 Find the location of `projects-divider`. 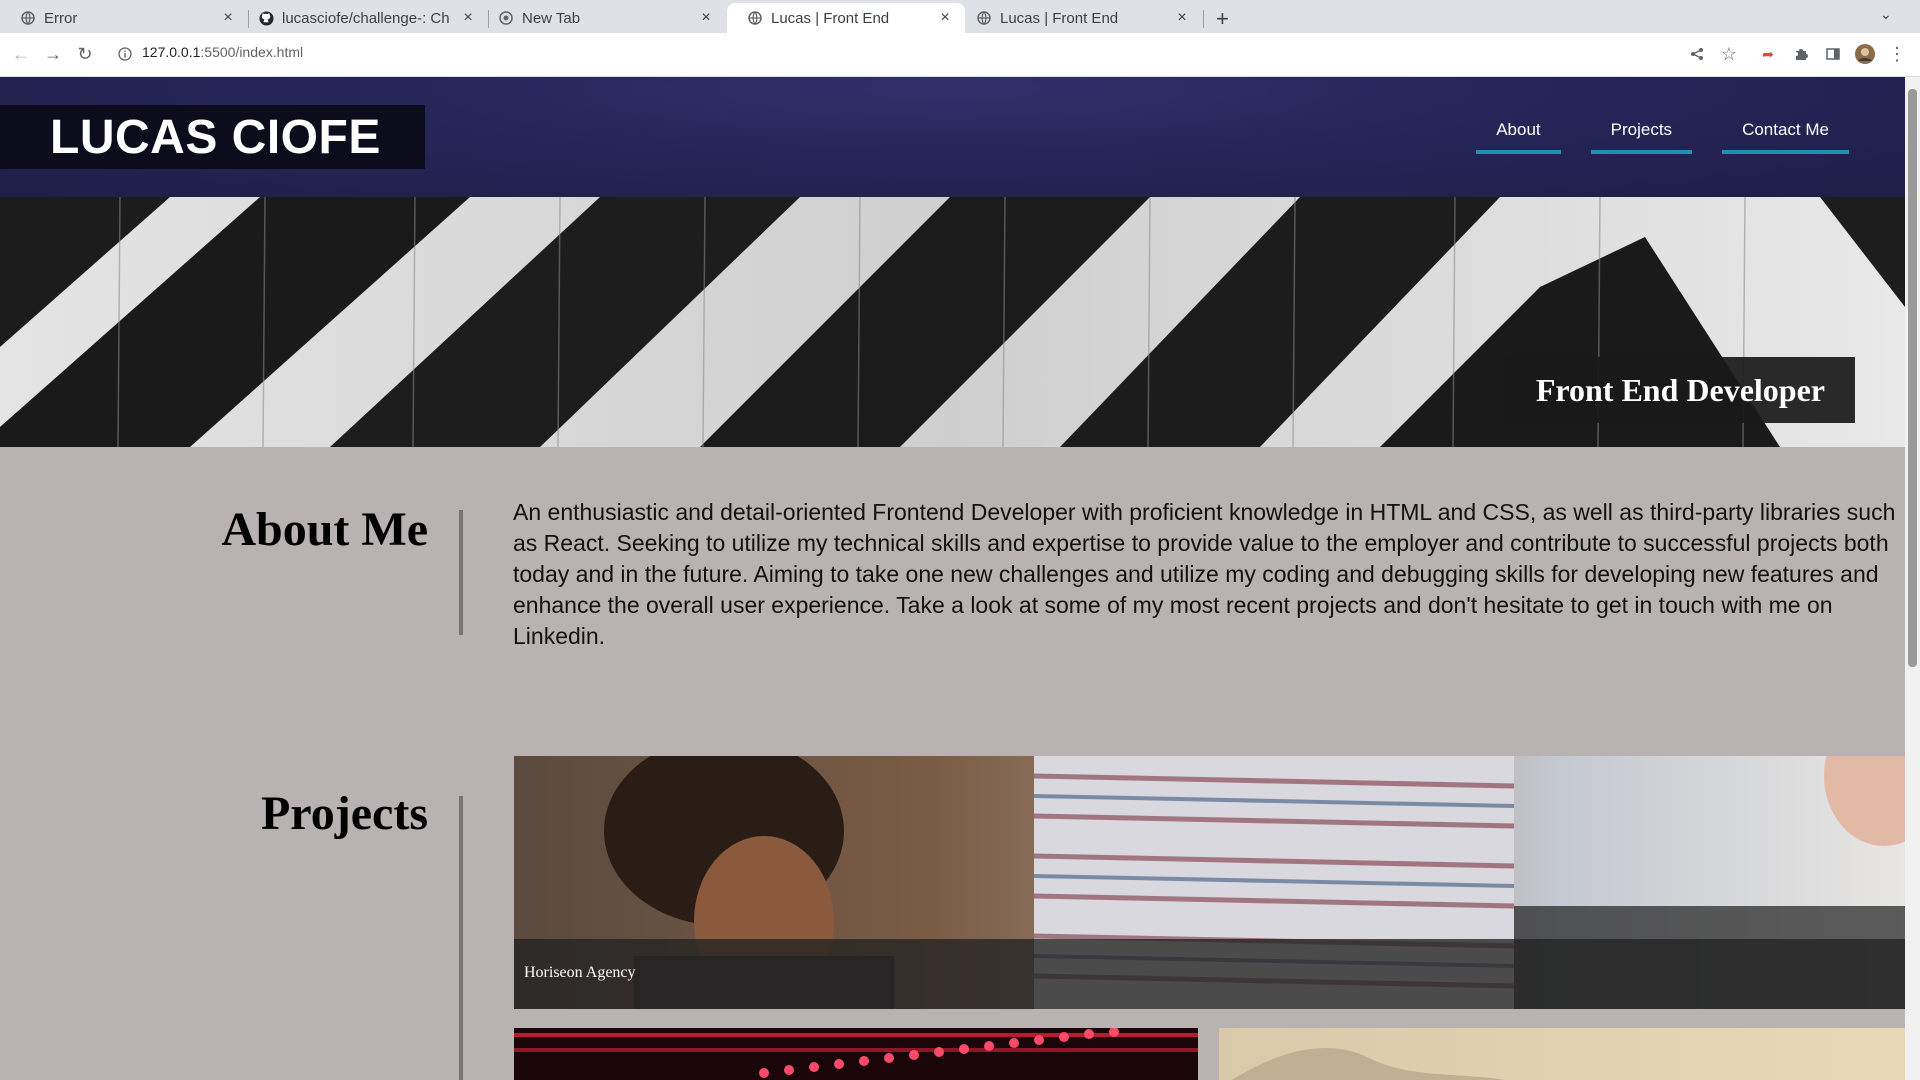

projects-divider is located at coordinates (461, 938).